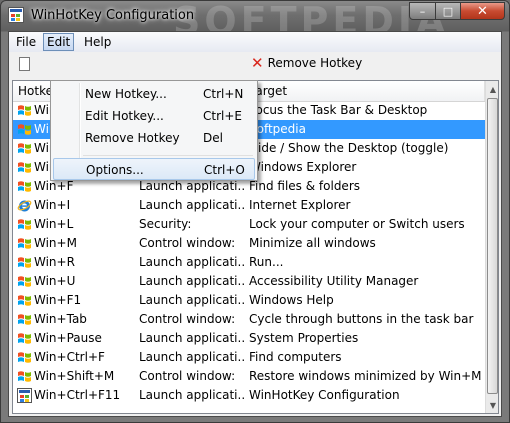  Describe the element at coordinates (54, 224) in the screenshot. I see `hotkey-cell: Win+L` at that location.